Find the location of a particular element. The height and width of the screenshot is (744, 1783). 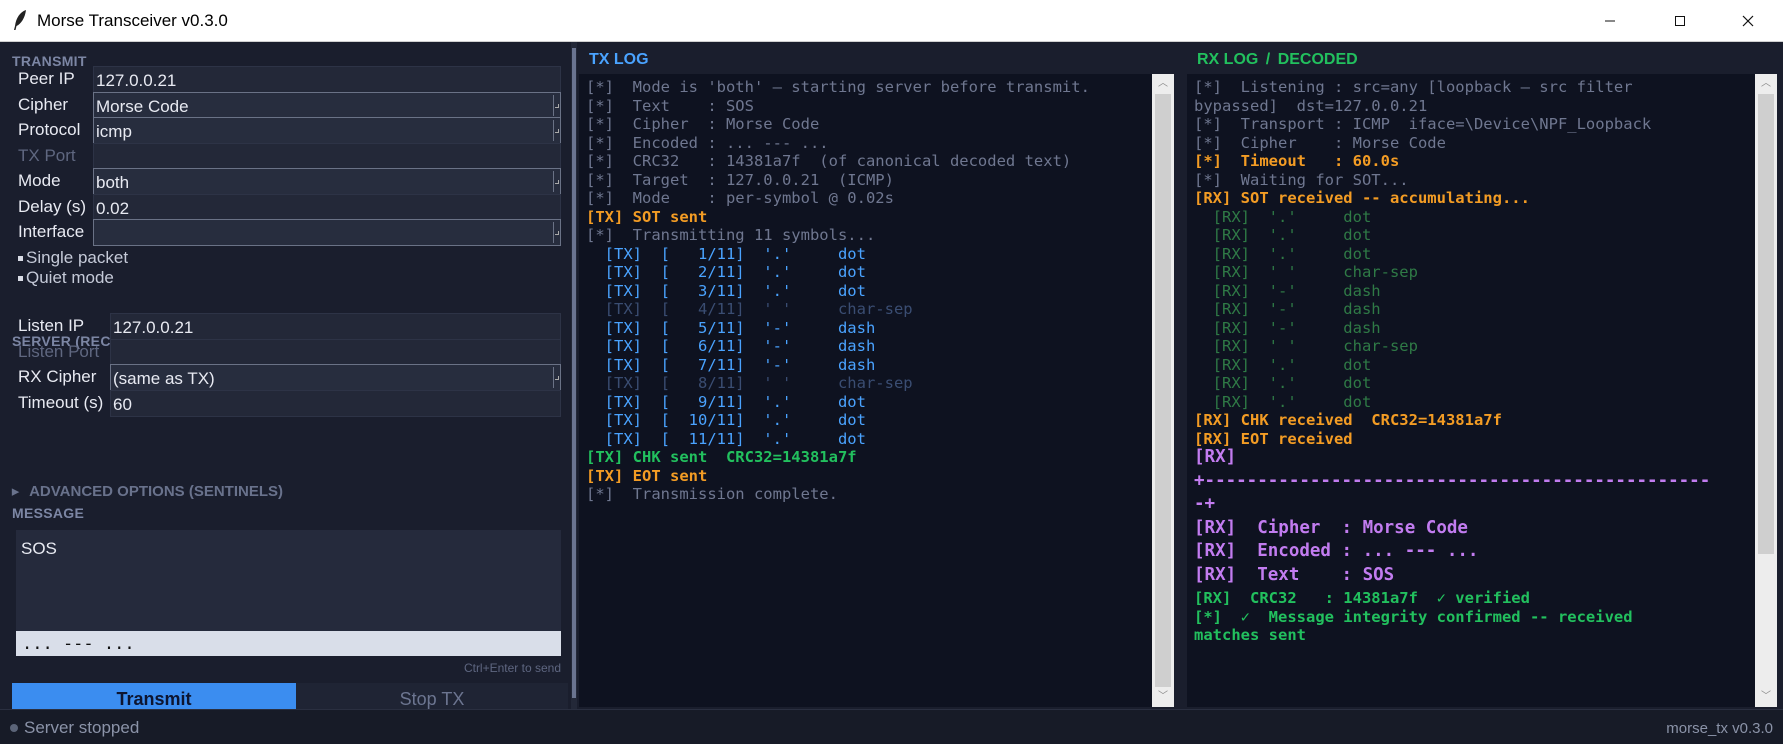

log-line: [TX] [ 3/11] '.' dot is located at coordinates (726, 290).